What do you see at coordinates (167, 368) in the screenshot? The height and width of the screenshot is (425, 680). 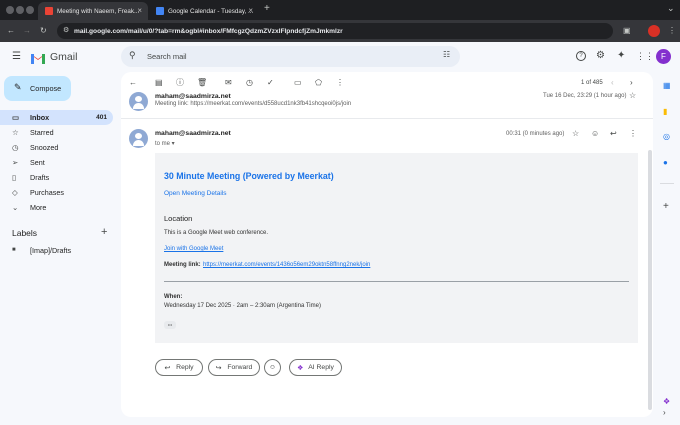 I see `reply-arrow-icon: ↩` at bounding box center [167, 368].